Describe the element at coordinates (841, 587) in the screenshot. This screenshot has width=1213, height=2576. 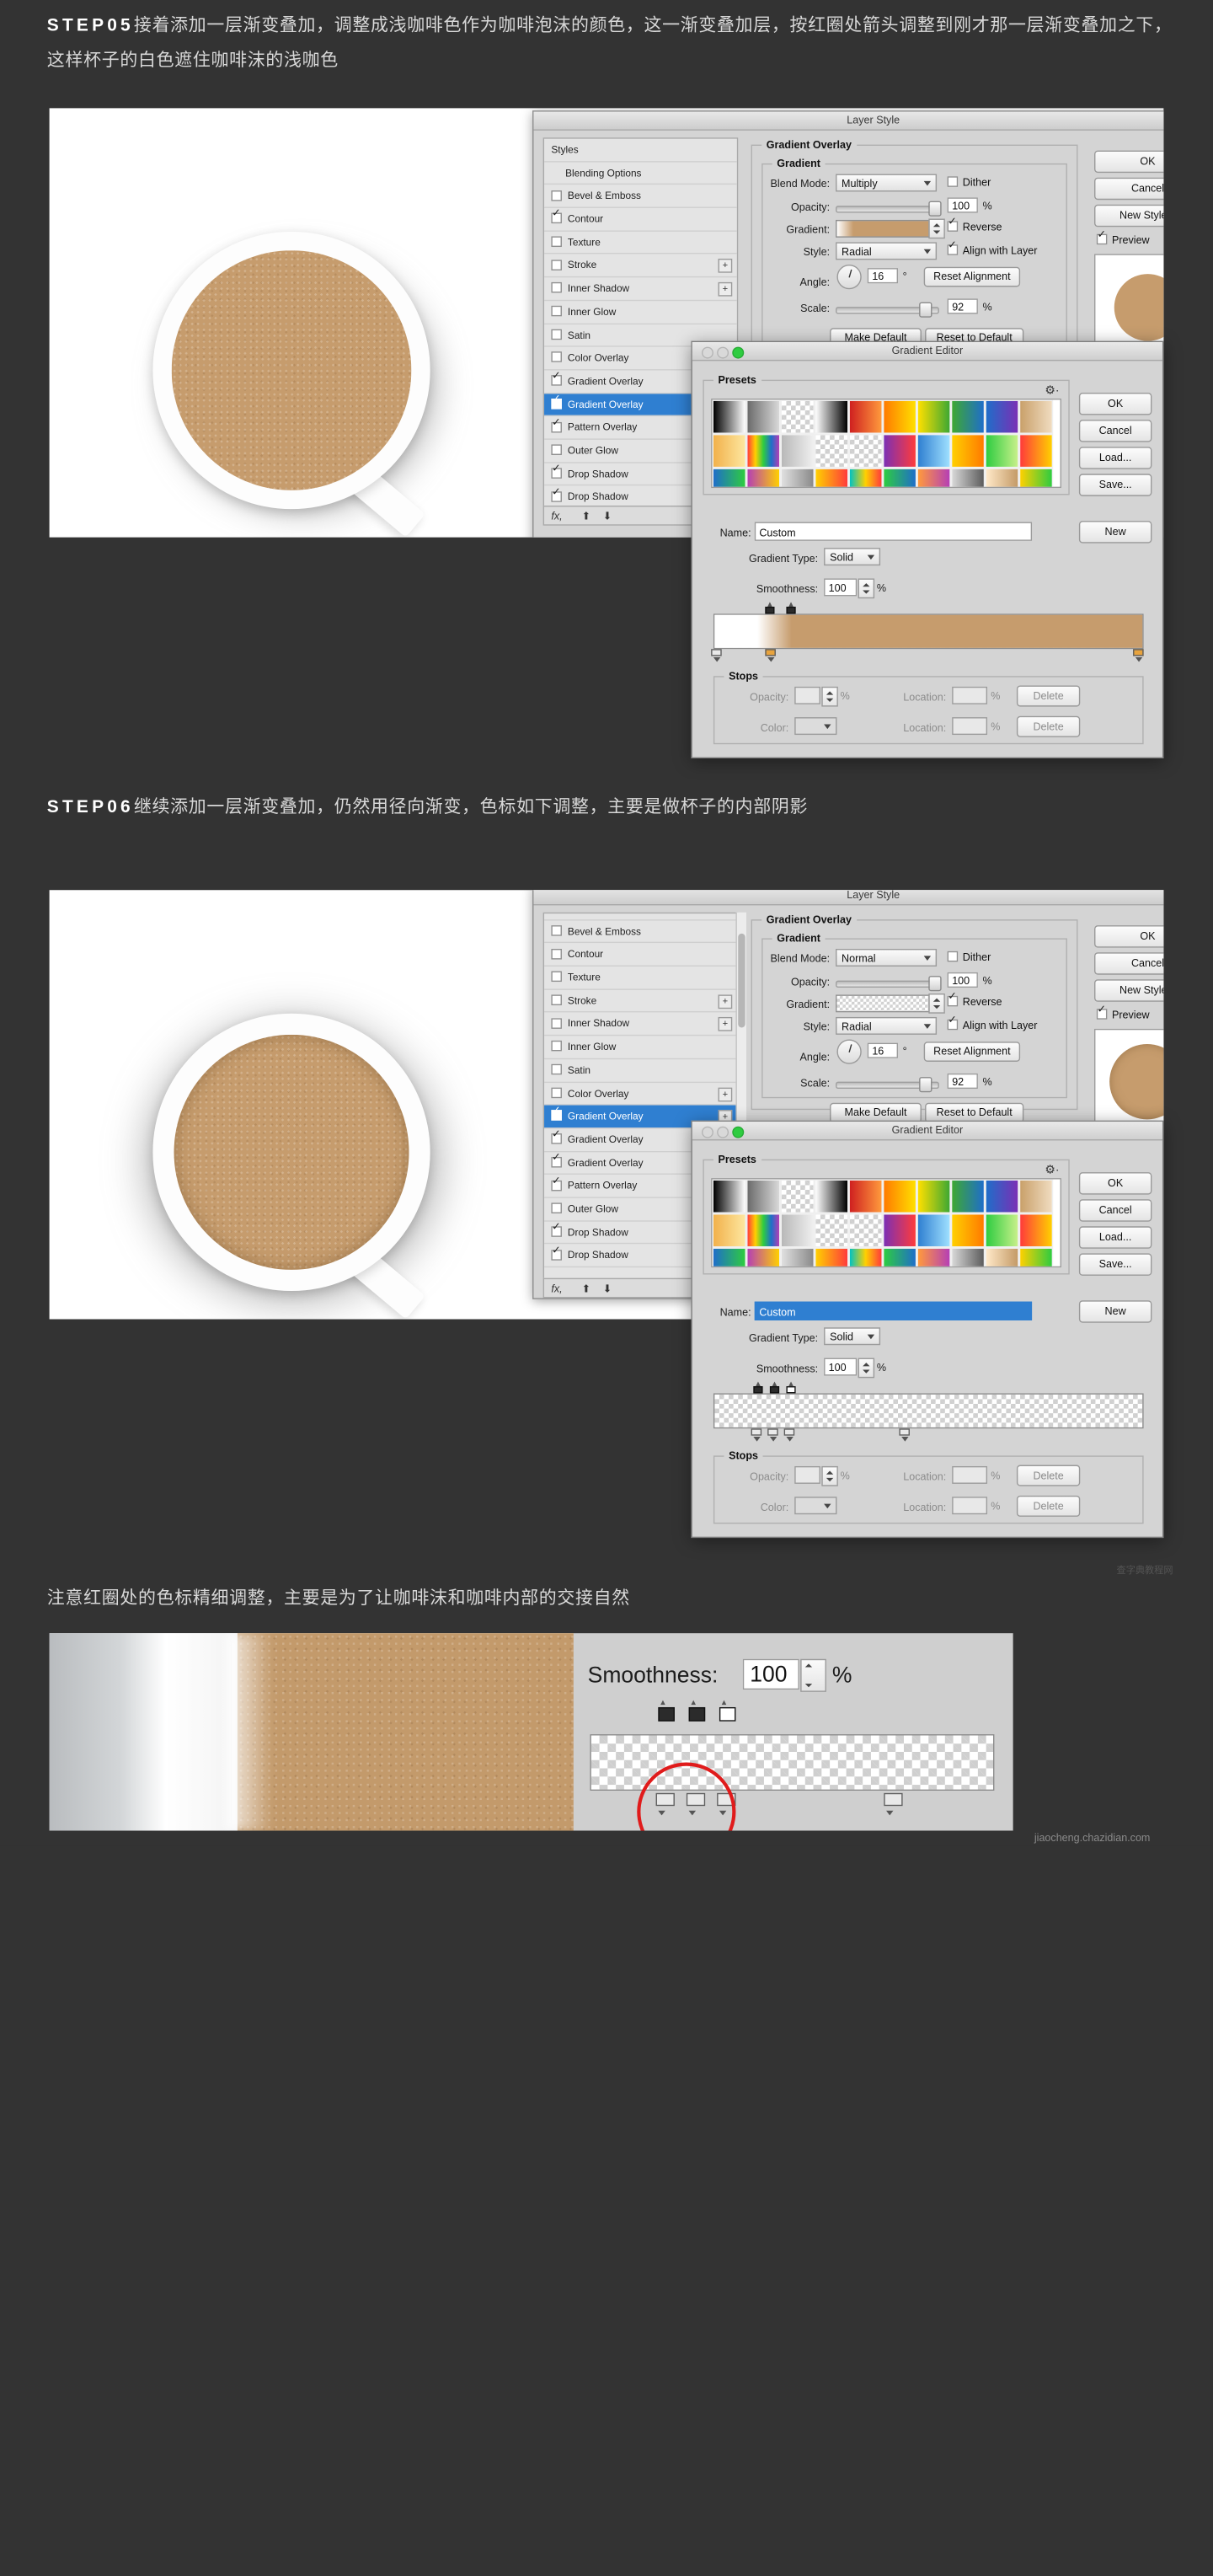
I see `smoothness-input-1: 100` at that location.